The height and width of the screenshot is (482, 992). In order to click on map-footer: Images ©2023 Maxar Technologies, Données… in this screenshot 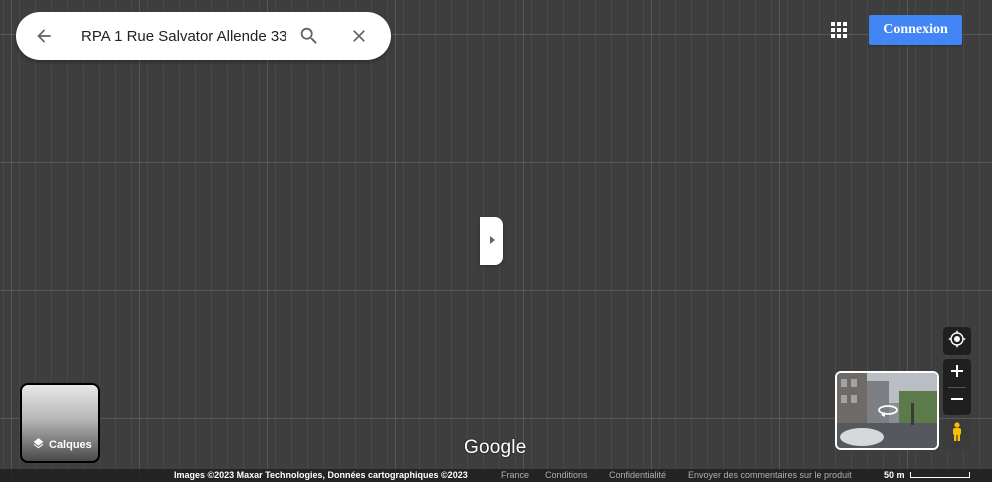, I will do `click(496, 475)`.